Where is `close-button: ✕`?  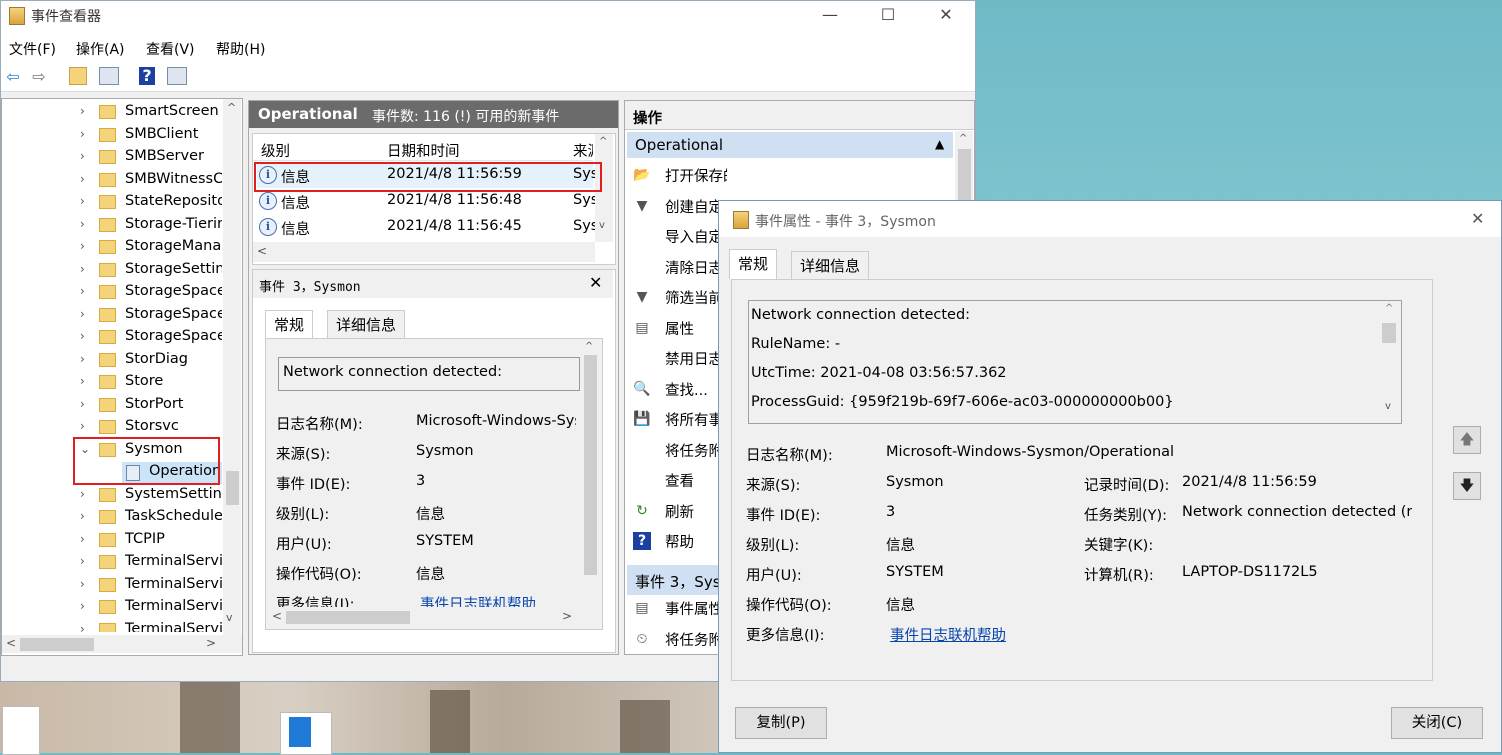
close-button: ✕ is located at coordinates (946, 16).